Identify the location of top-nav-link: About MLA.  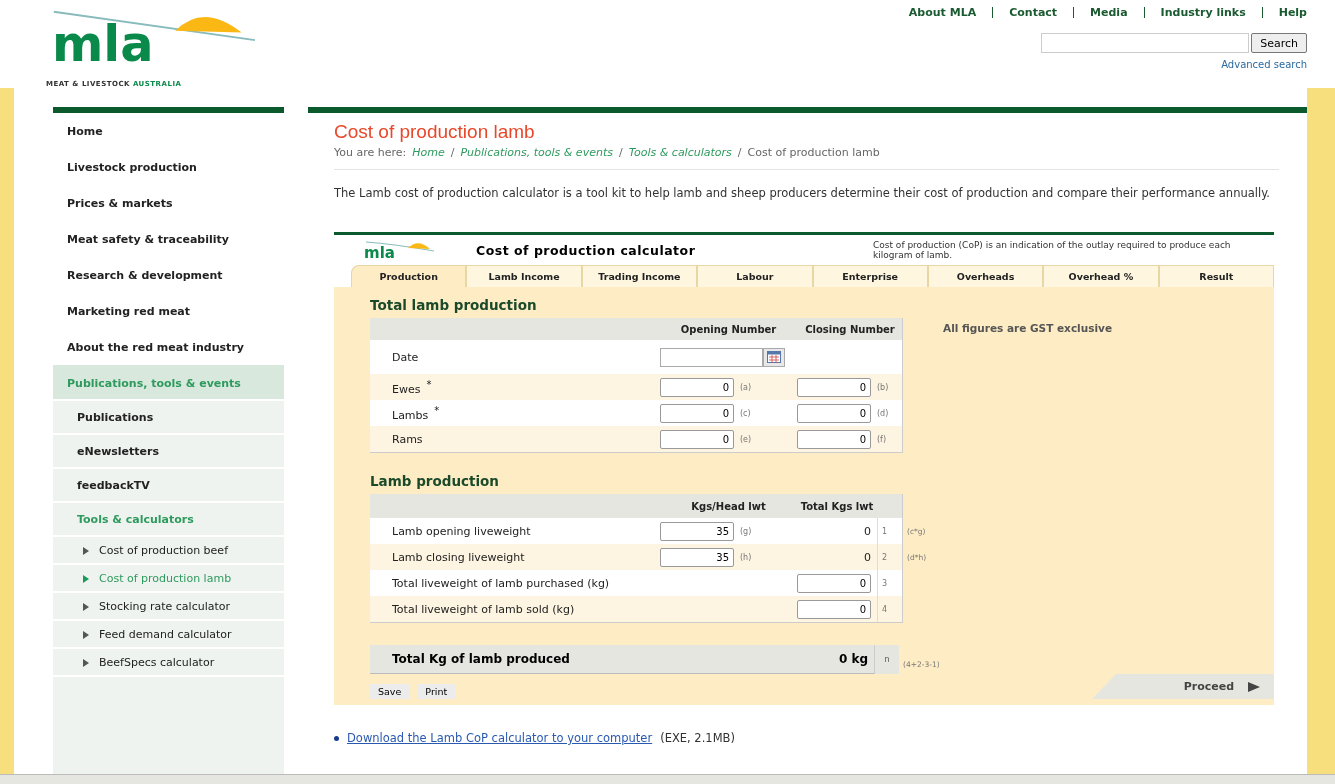
(942, 12).